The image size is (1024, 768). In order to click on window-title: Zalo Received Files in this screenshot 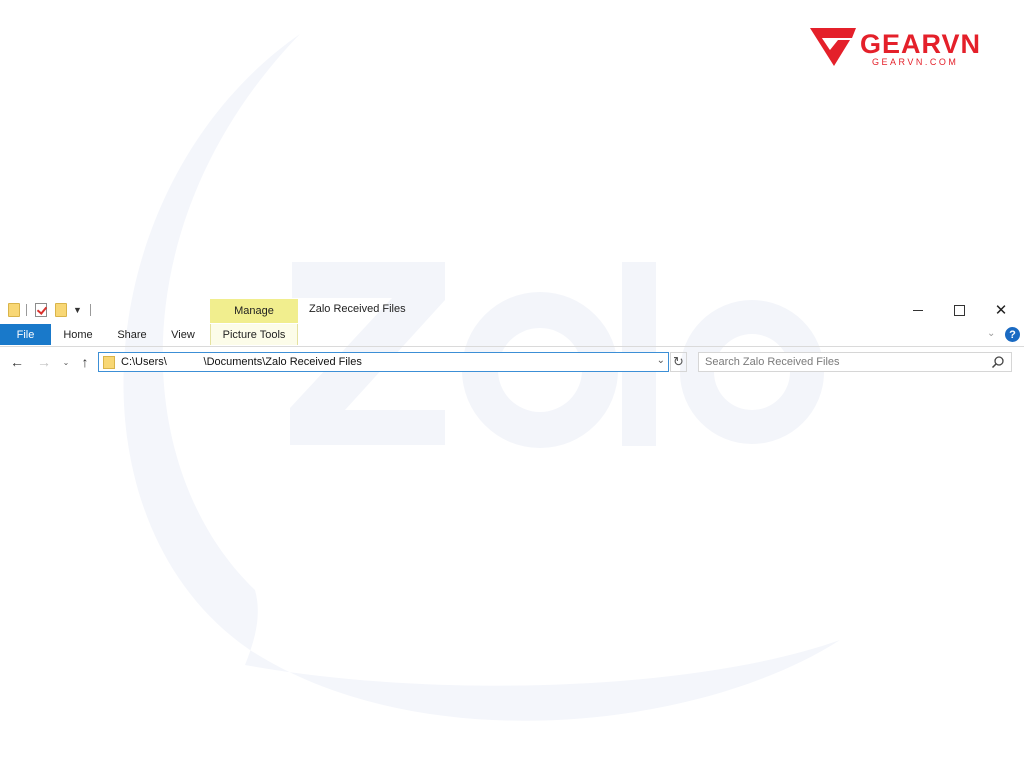, I will do `click(357, 309)`.